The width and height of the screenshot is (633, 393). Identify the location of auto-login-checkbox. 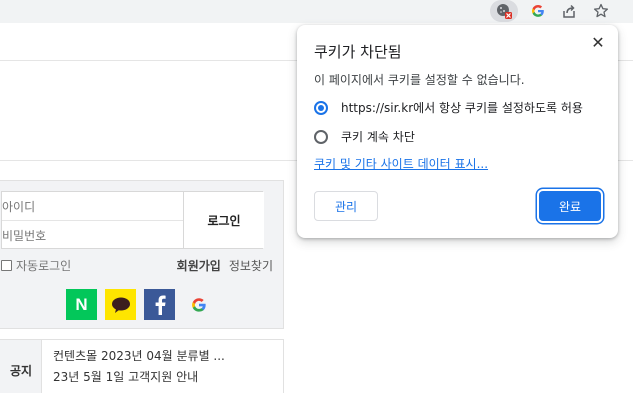
(6, 265).